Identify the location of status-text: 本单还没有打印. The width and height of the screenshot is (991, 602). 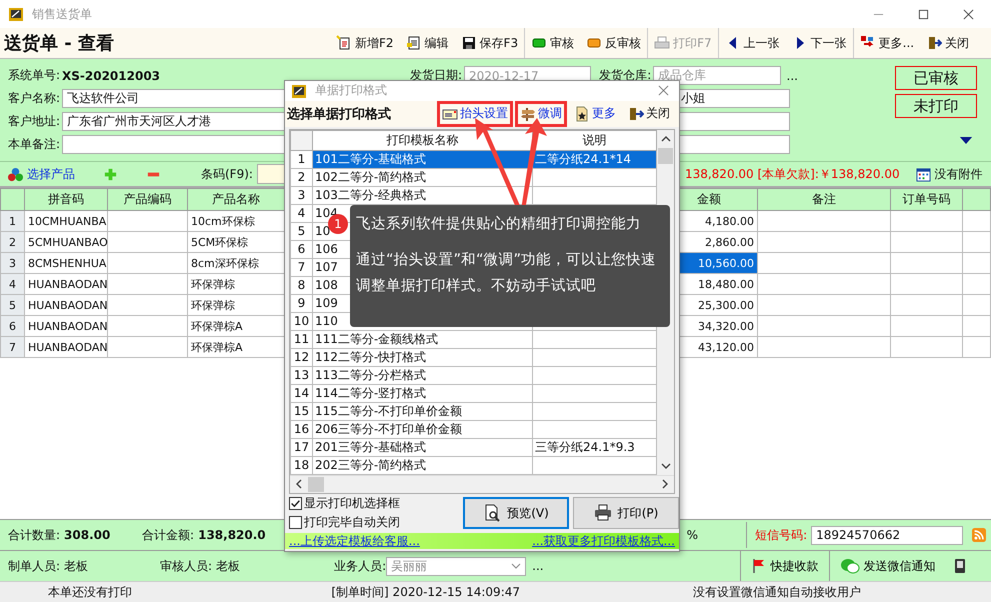
(90, 592).